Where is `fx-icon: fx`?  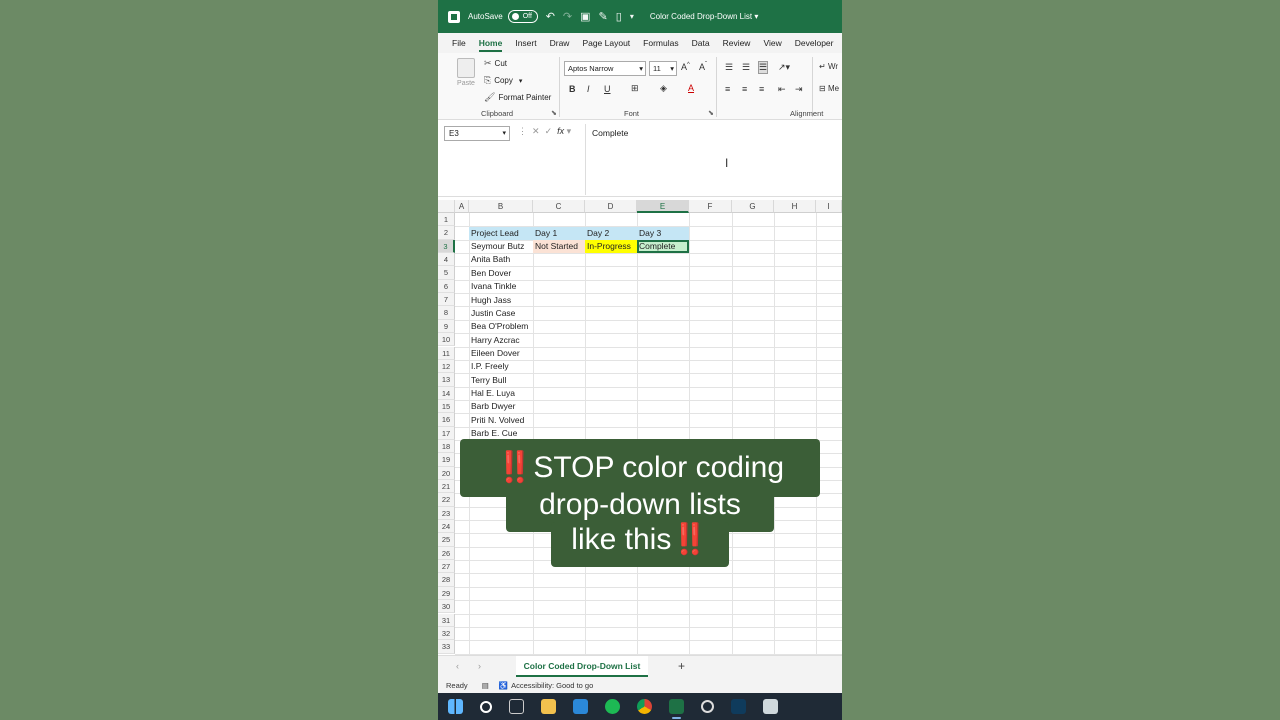 fx-icon: fx is located at coordinates (560, 131).